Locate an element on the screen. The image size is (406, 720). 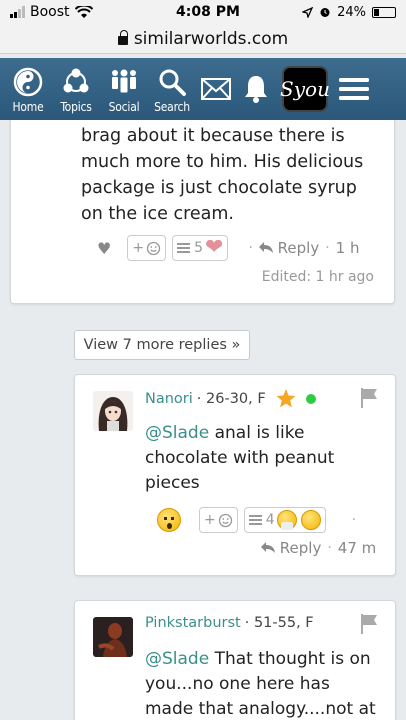
user-meta: · 26-30, F is located at coordinates (231, 398).